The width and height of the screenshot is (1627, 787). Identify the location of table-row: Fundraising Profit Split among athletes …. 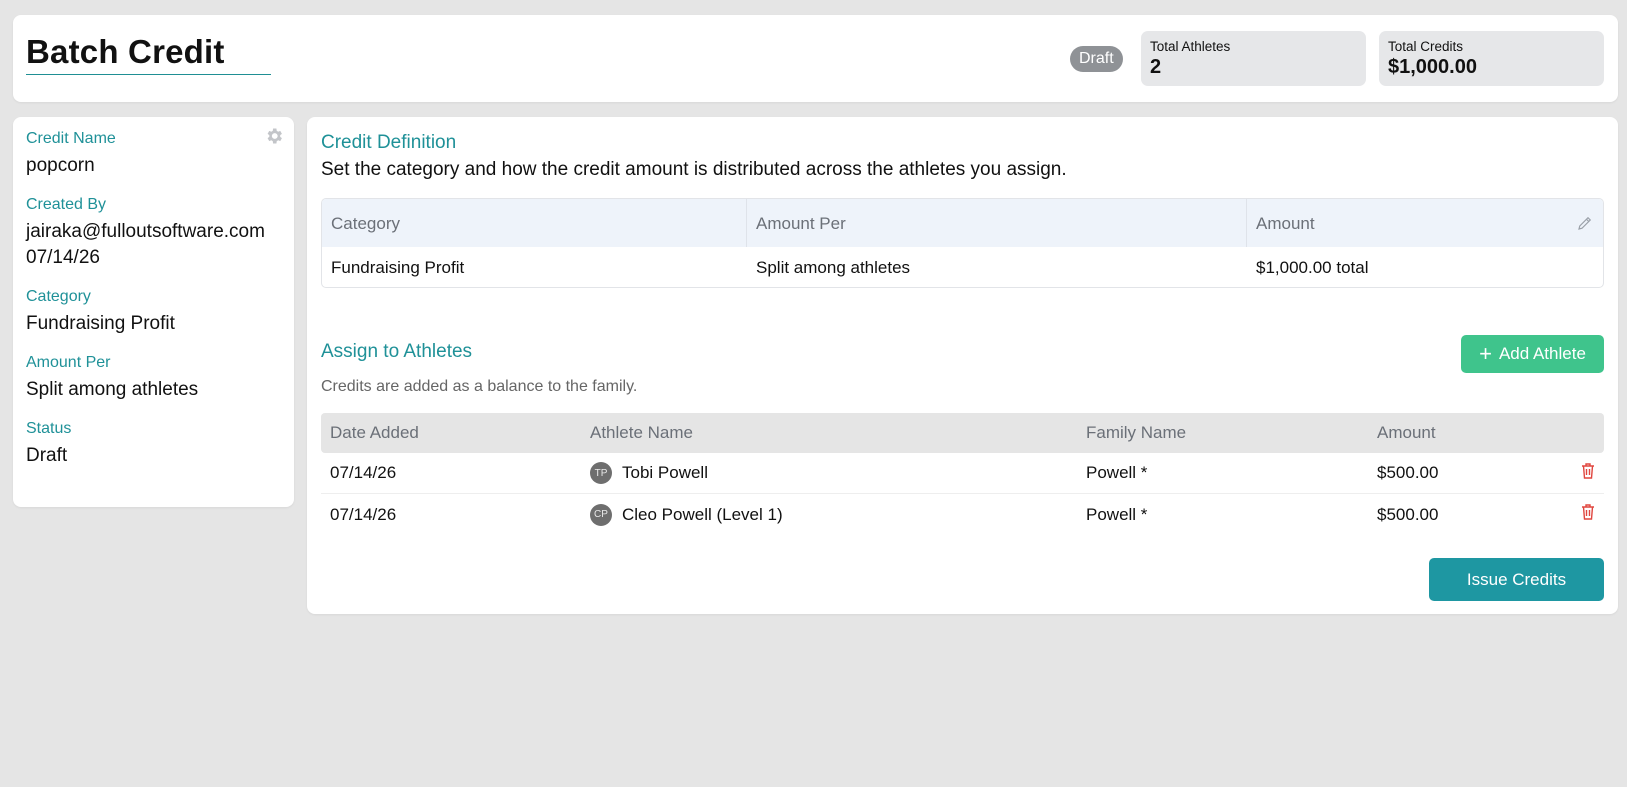
(962, 267).